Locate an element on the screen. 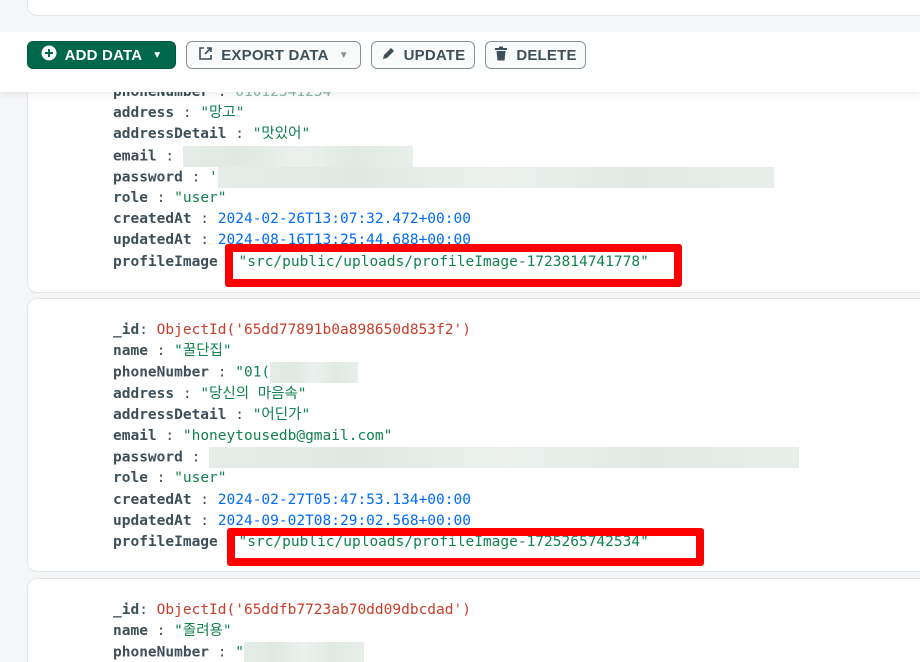 This screenshot has width=920, height=662. field-value: " is located at coordinates (239, 652).